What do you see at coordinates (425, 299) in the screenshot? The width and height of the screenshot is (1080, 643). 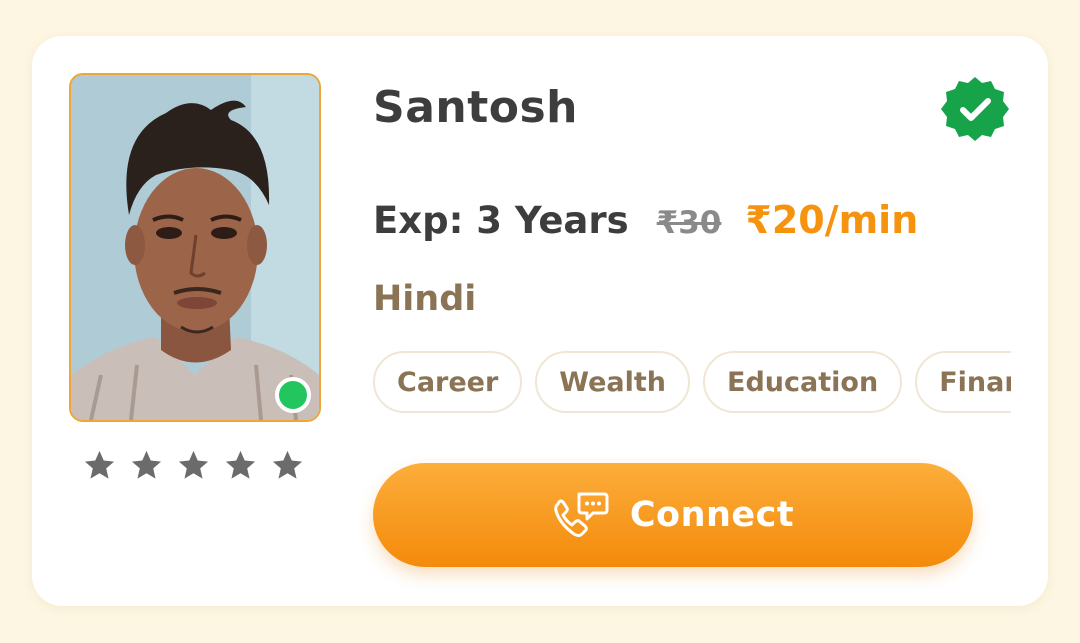 I see `language-text: Hindi` at bounding box center [425, 299].